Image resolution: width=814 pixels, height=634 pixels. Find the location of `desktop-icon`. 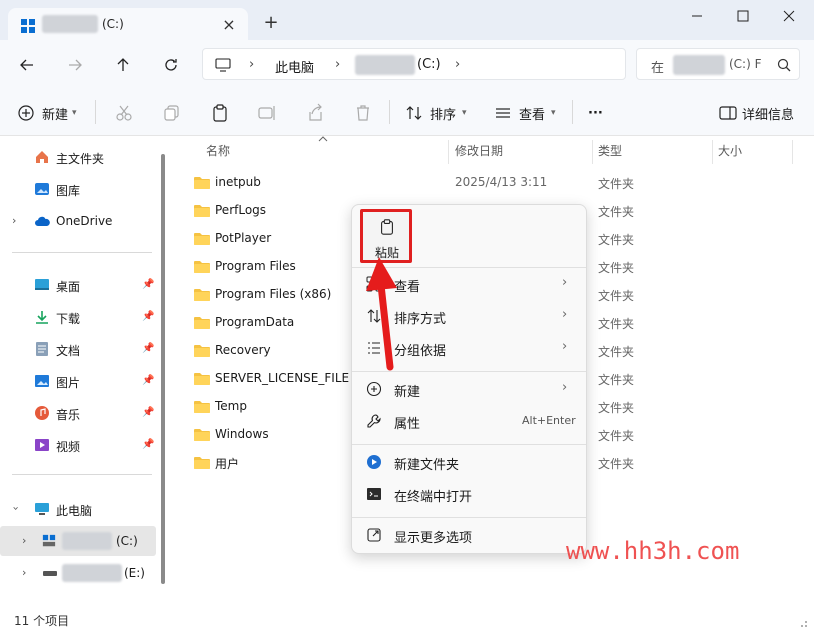

desktop-icon is located at coordinates (42, 284).